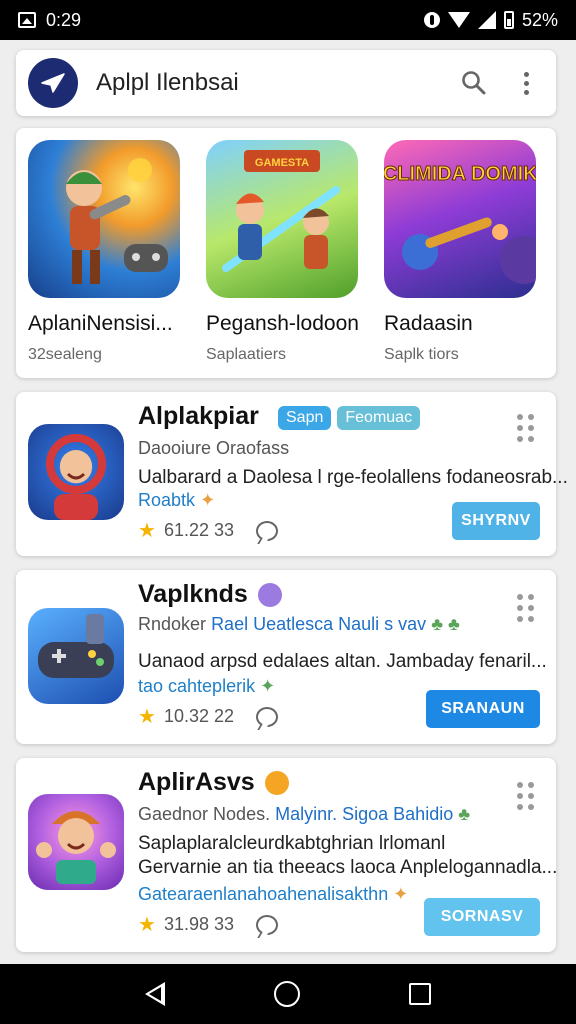  I want to click on do-not-disturb-icon, so click(431, 20).